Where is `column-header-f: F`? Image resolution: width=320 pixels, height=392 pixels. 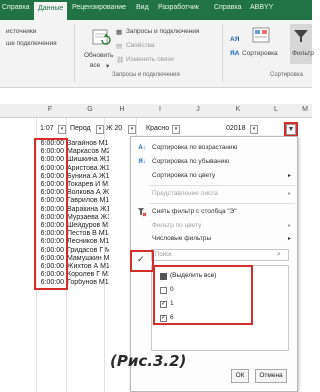
column-header-f: F is located at coordinates (50, 112).